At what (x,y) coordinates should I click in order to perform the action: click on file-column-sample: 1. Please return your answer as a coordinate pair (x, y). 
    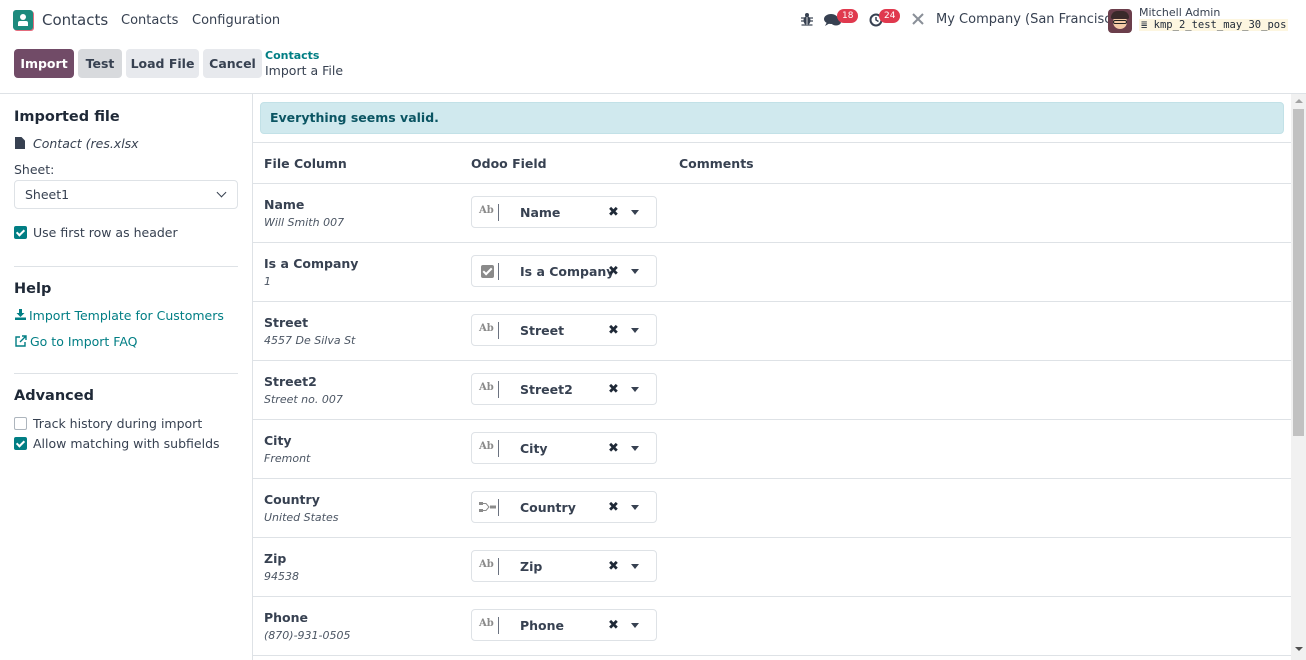
    Looking at the image, I should click on (267, 281).